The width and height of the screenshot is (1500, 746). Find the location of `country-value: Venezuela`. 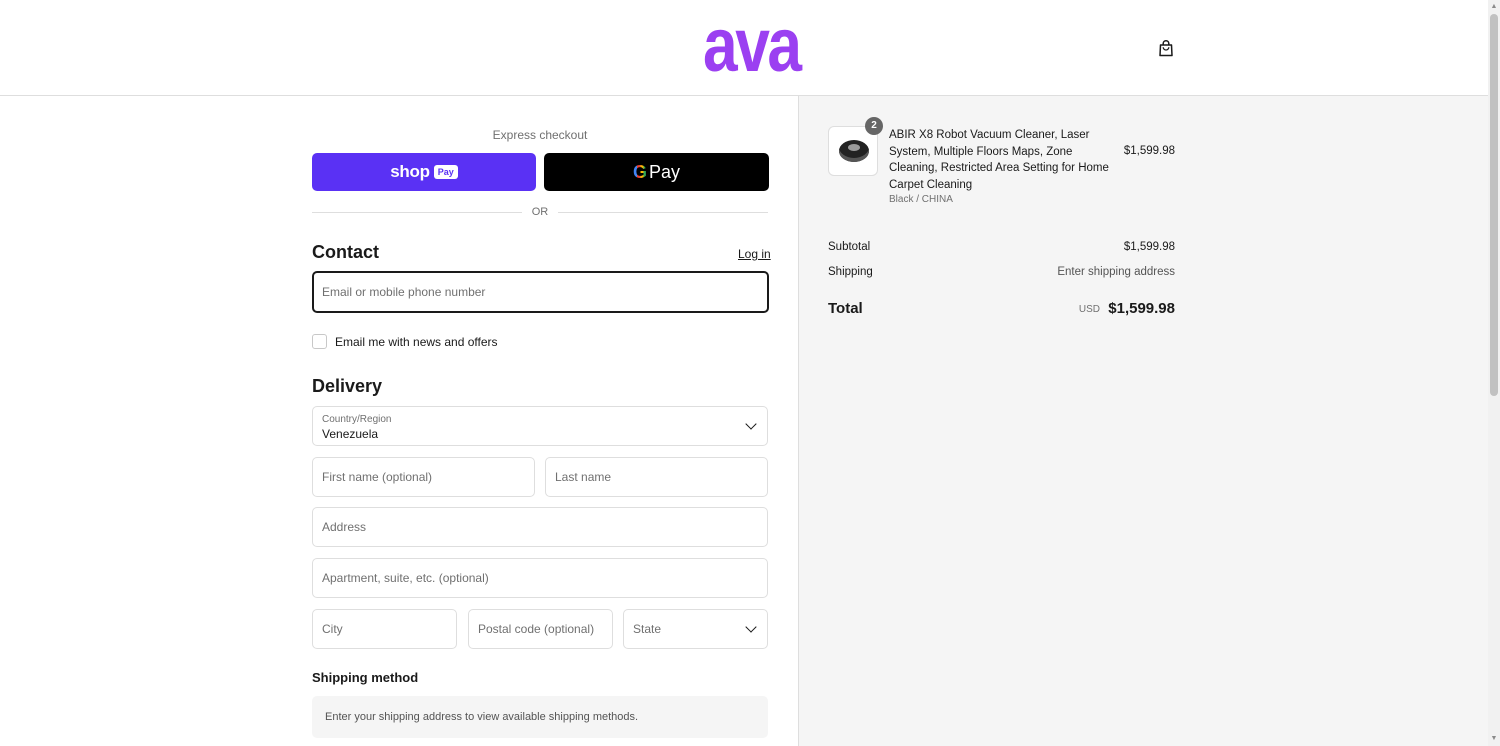

country-value: Venezuela is located at coordinates (350, 434).